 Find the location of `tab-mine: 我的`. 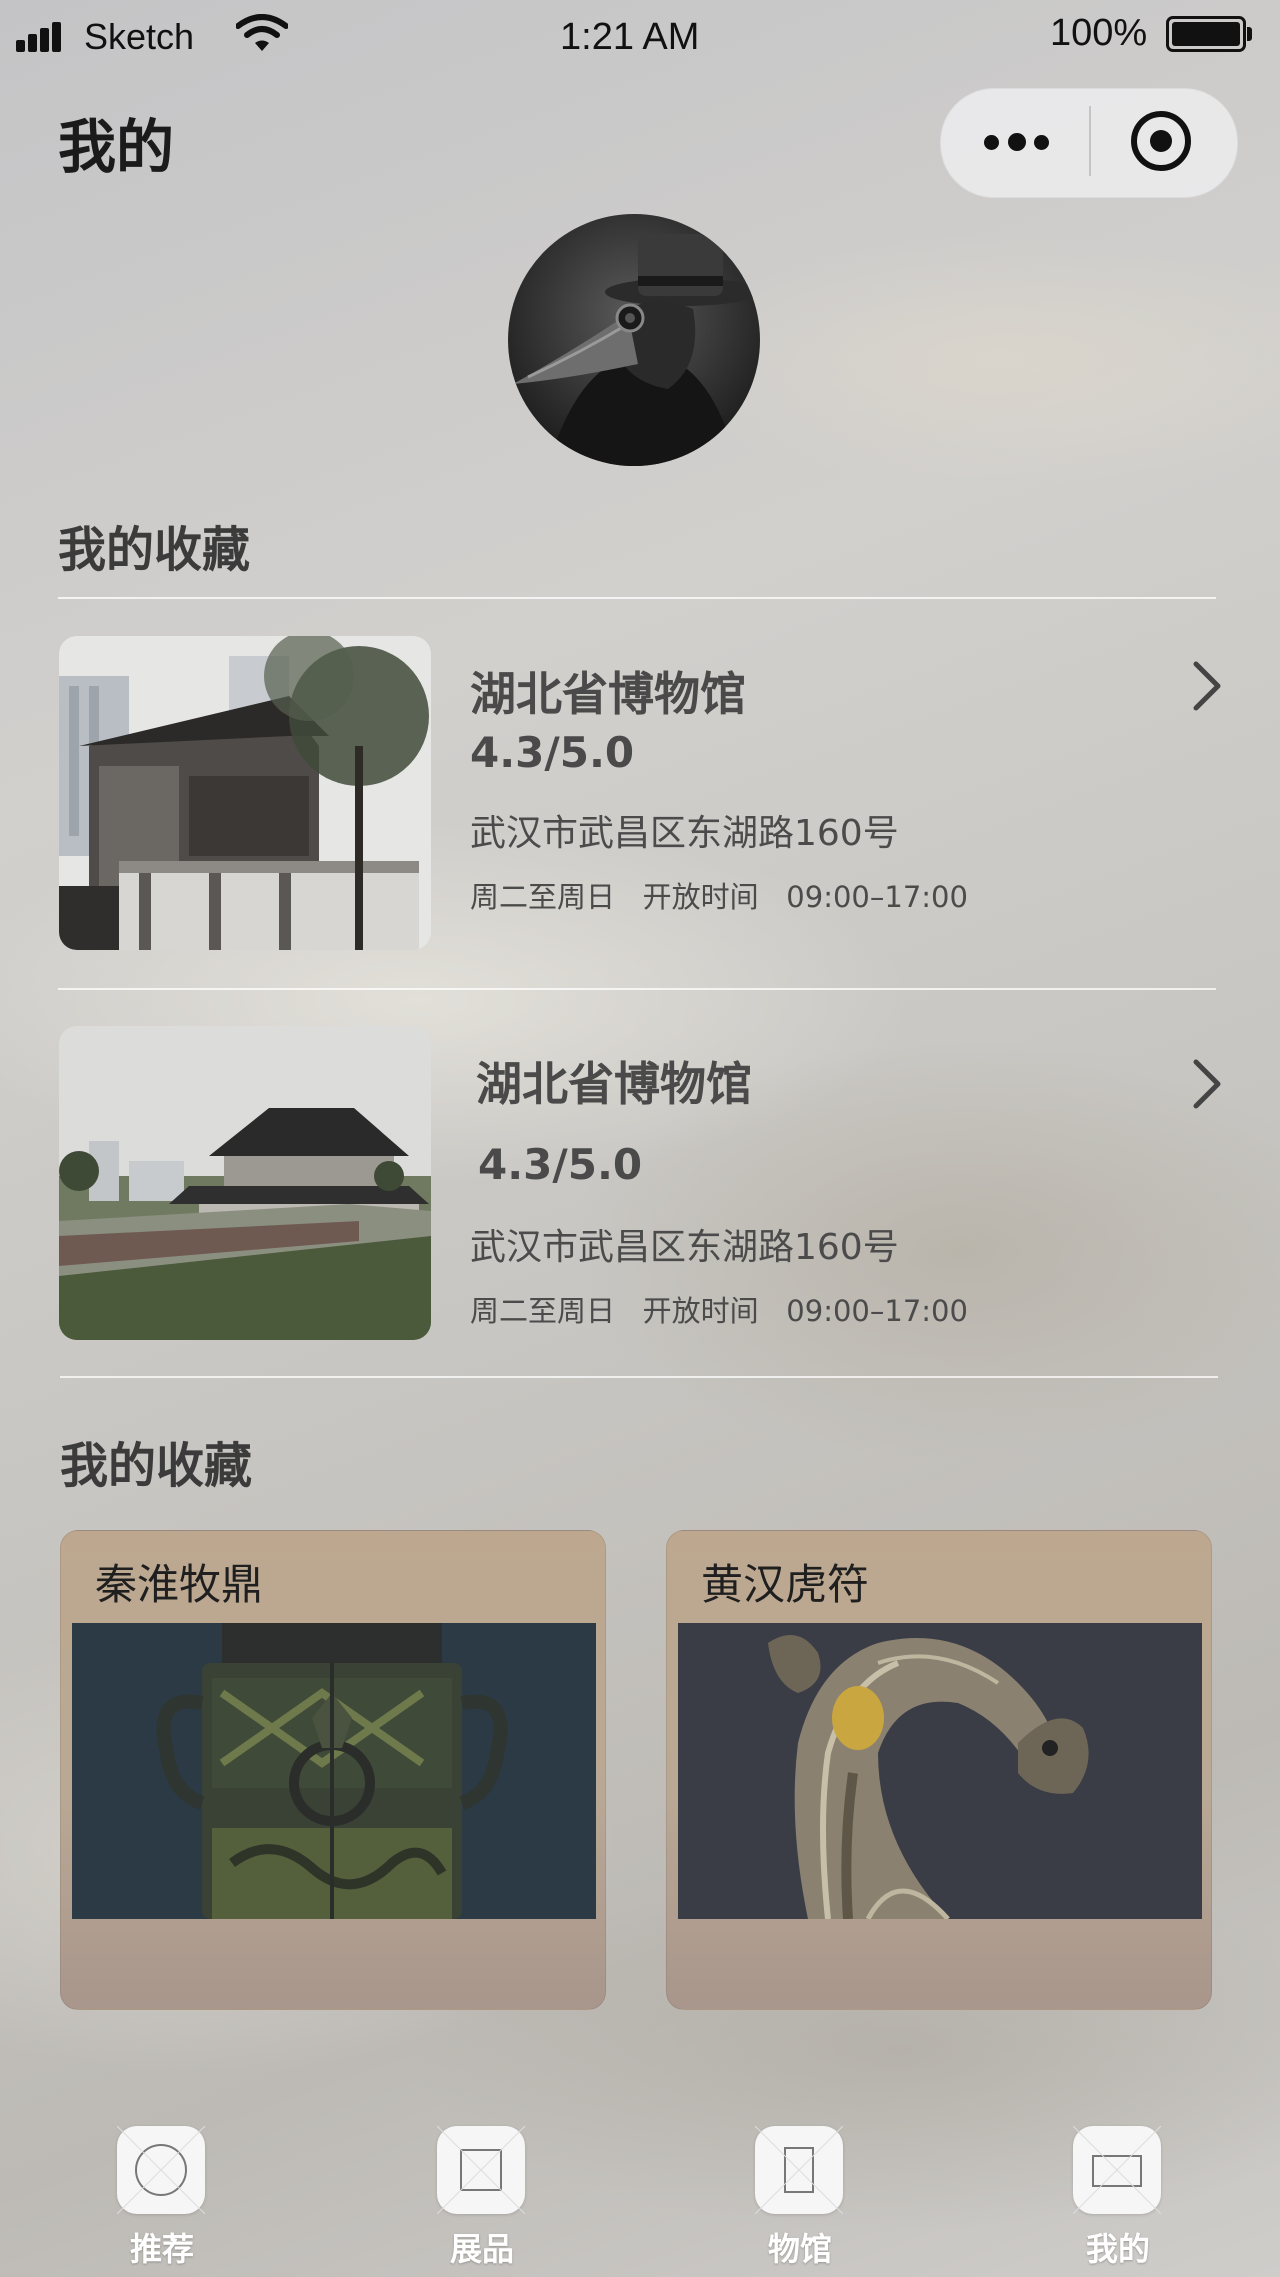

tab-mine: 我的 is located at coordinates (1118, 2200).